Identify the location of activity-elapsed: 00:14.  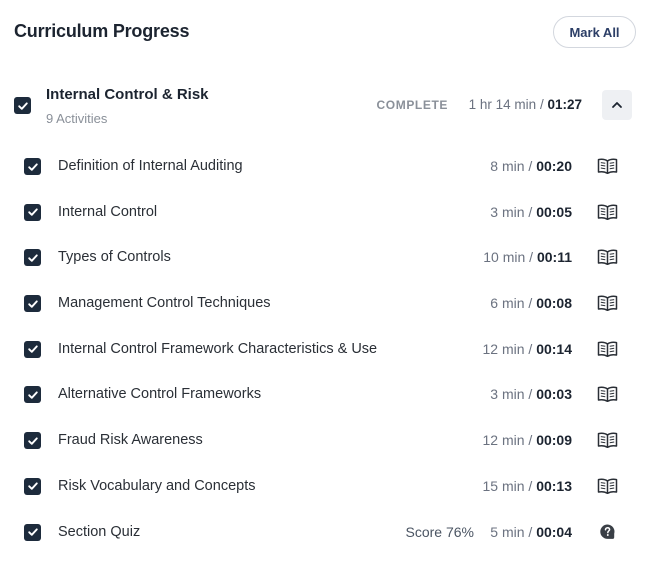
(554, 348).